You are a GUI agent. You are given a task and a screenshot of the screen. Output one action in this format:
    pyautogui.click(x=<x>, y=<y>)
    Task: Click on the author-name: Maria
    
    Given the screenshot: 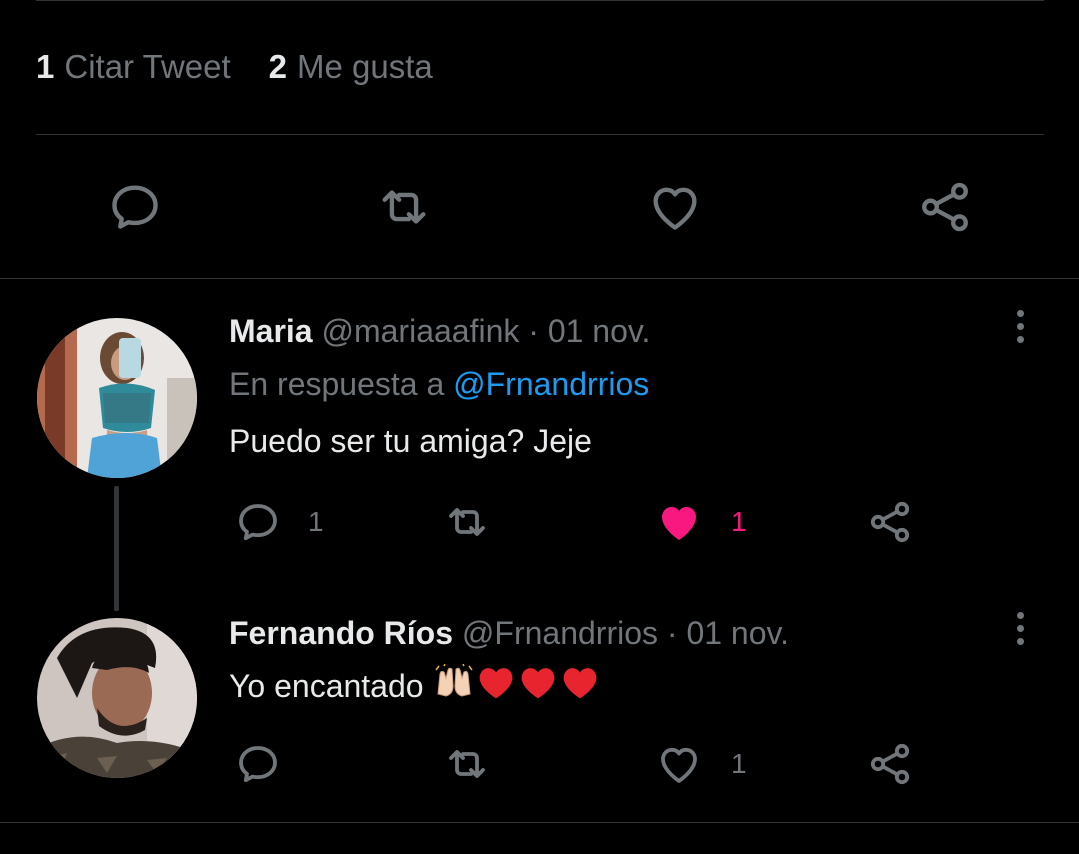 What is the action you would take?
    pyautogui.click(x=271, y=331)
    